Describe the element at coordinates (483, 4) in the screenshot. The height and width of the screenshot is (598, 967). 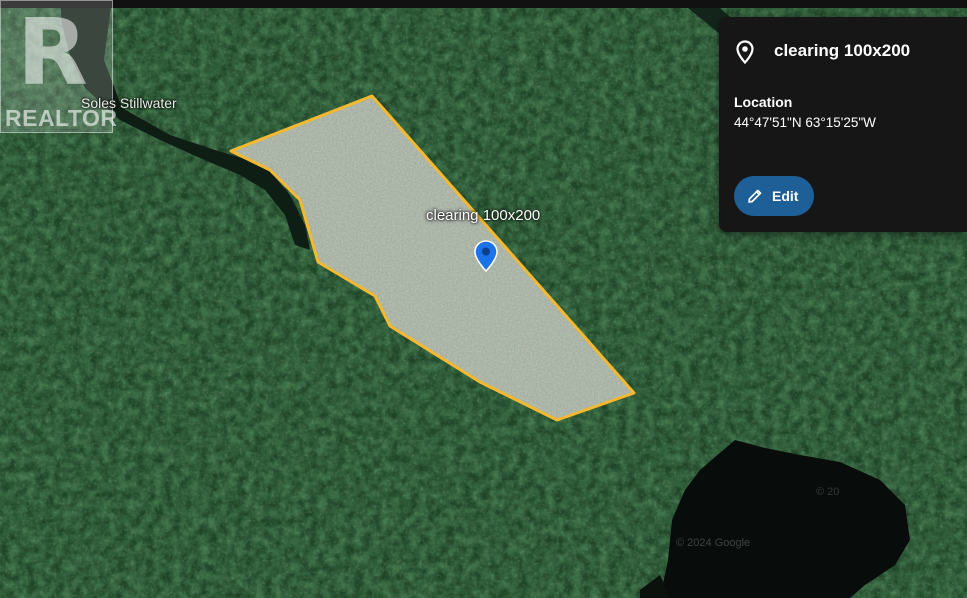
I see `top-strip` at that location.